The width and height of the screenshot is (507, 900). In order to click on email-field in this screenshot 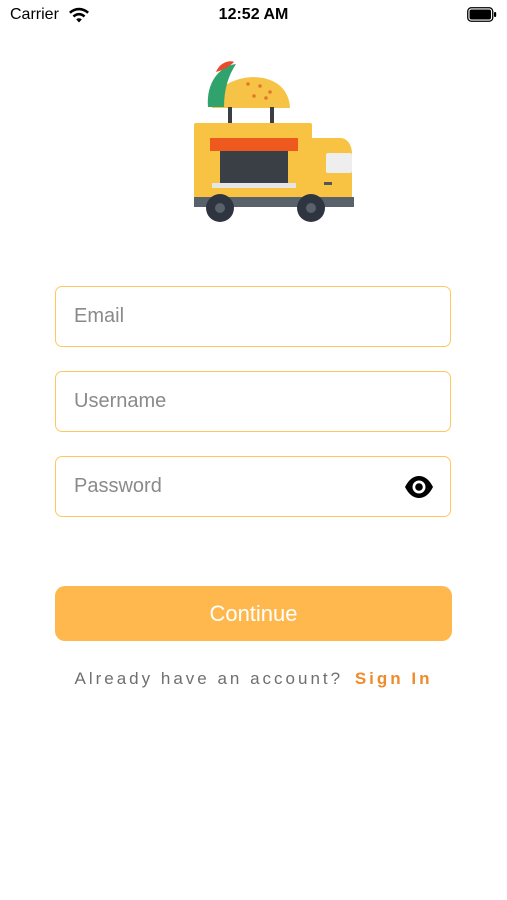, I will do `click(253, 316)`.